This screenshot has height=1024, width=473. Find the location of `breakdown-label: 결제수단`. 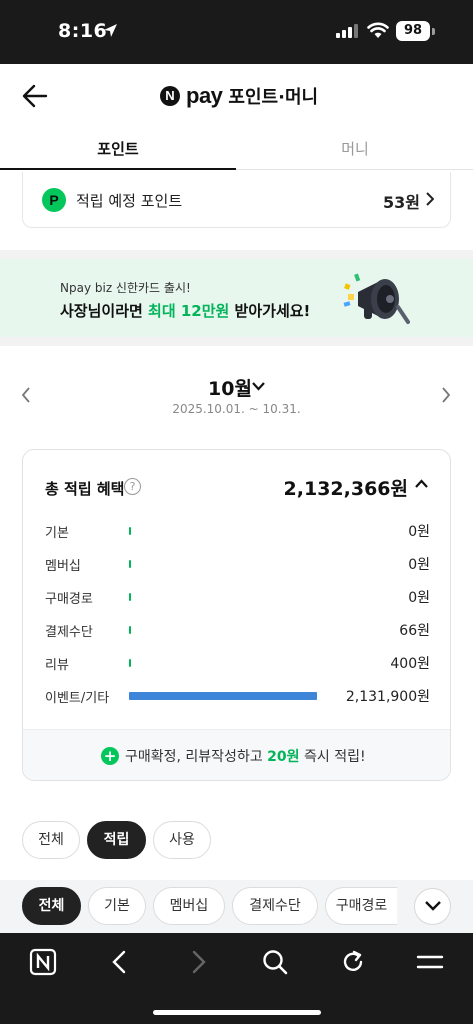

breakdown-label: 결제수단 is located at coordinates (69, 632).